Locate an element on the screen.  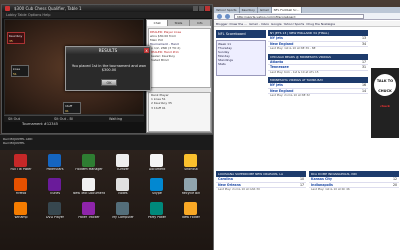
team-score: 16 is located at coordinates (363, 85).